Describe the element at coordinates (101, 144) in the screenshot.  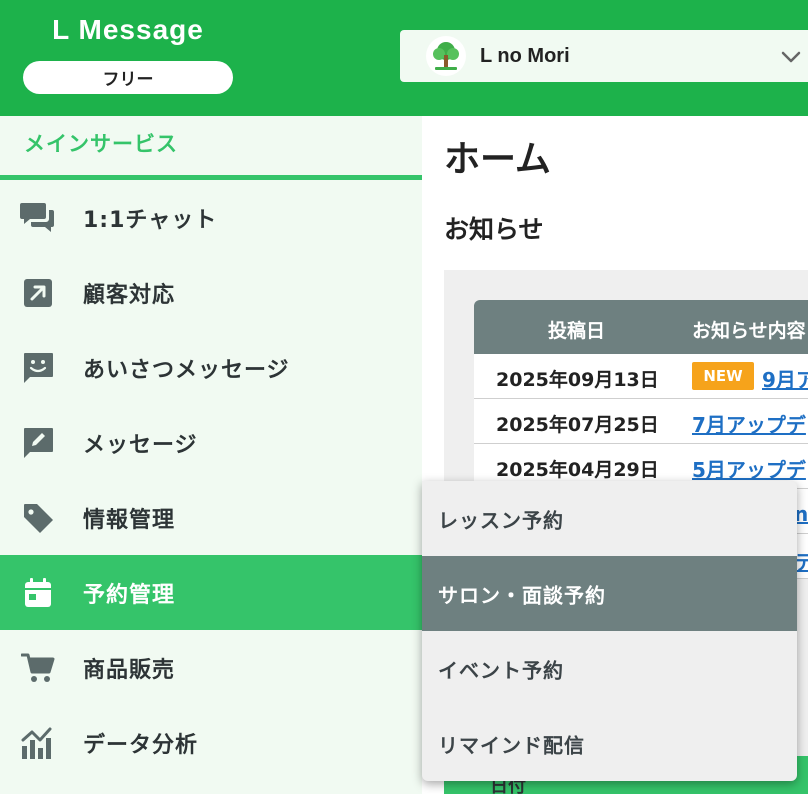
I see `sidebar-section-title: メインサービス` at that location.